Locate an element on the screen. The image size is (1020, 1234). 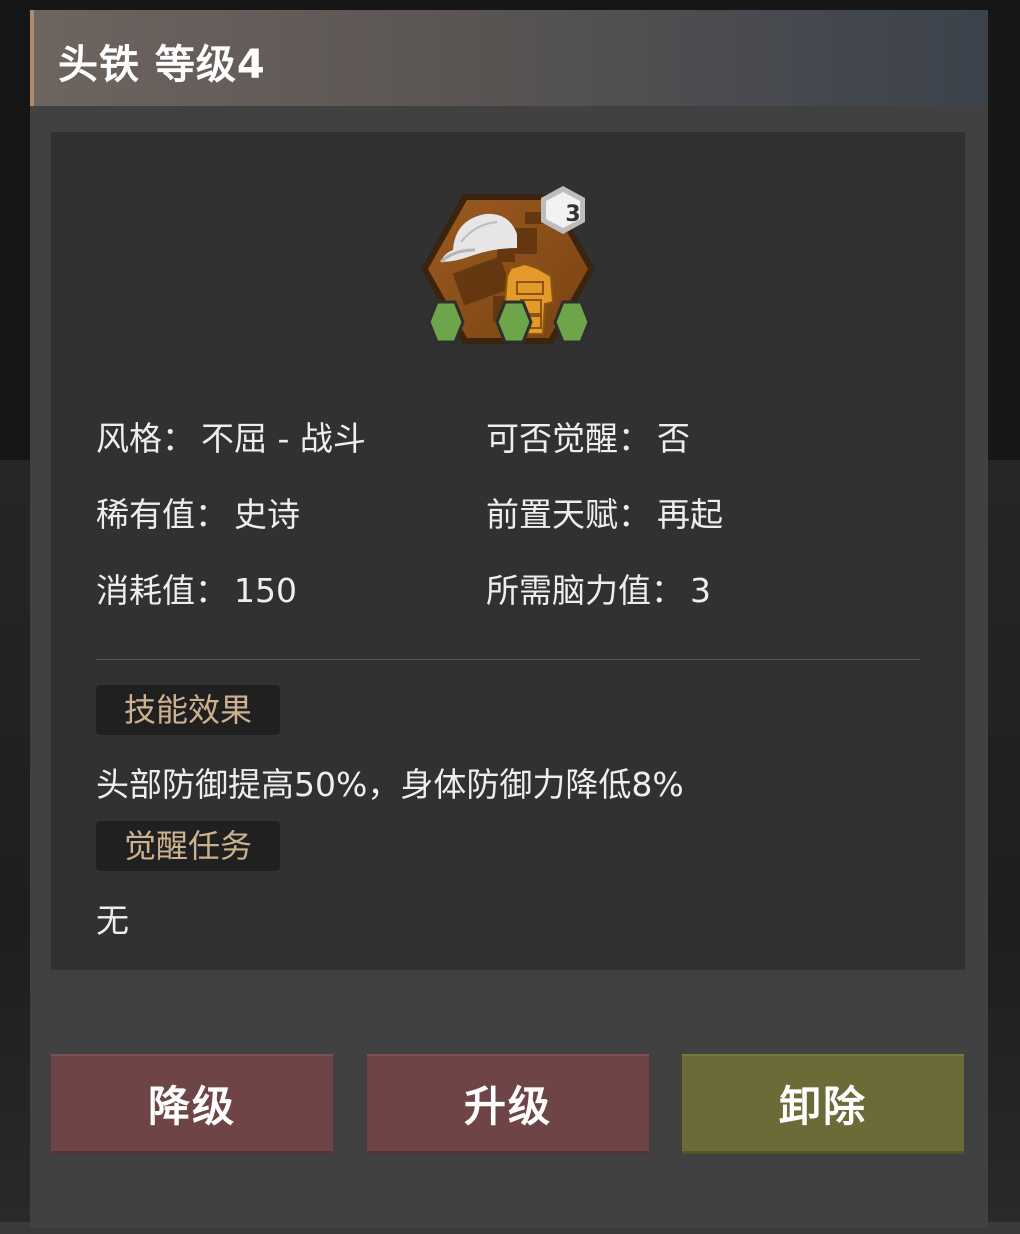
stat-rarity: 稀有值： 史诗 is located at coordinates (198, 512).